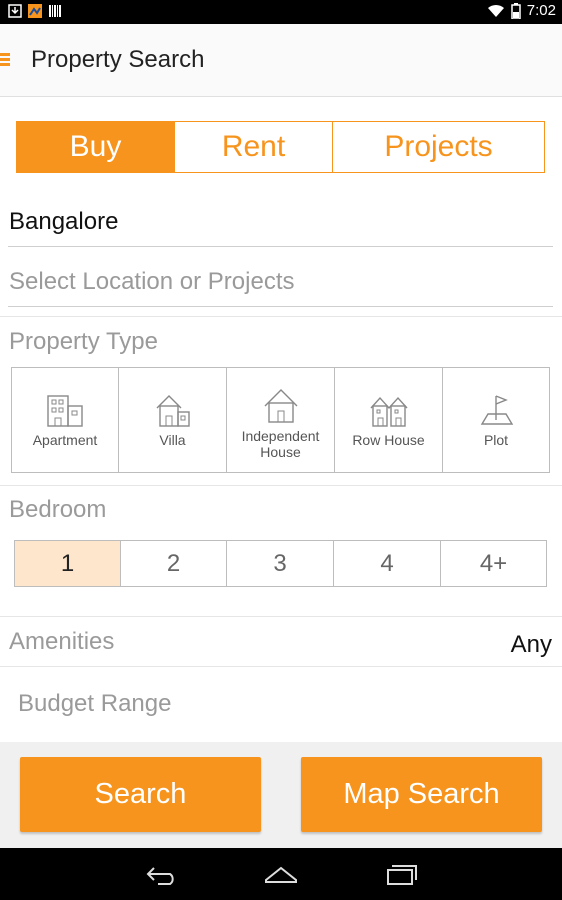 This screenshot has height=900, width=562. I want to click on city-field: Bangalore, so click(63, 222).